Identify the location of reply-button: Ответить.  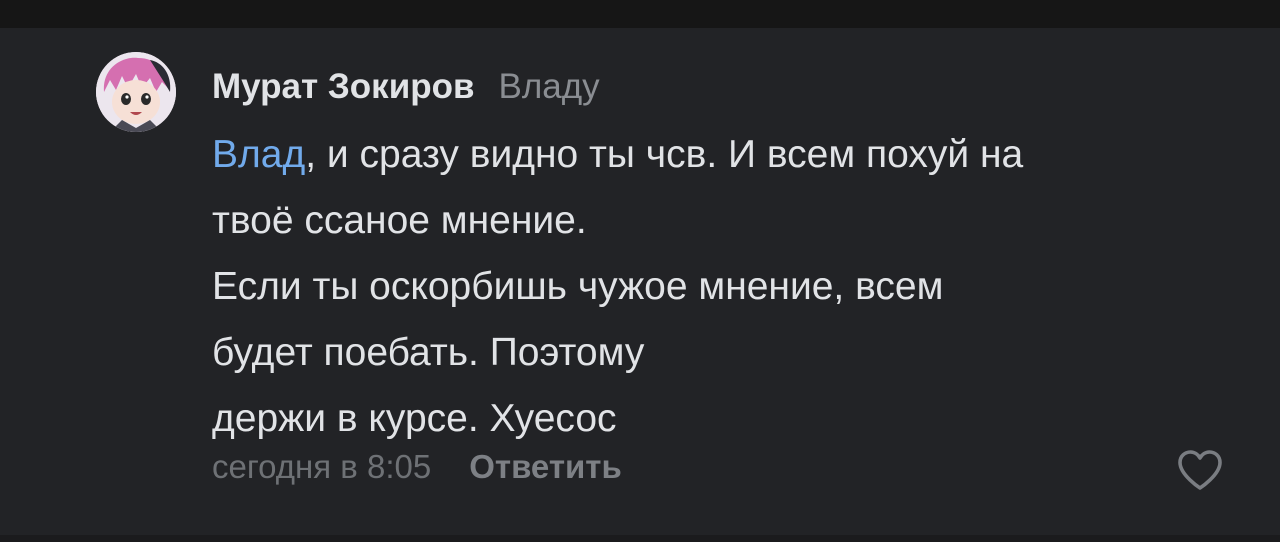
(545, 466).